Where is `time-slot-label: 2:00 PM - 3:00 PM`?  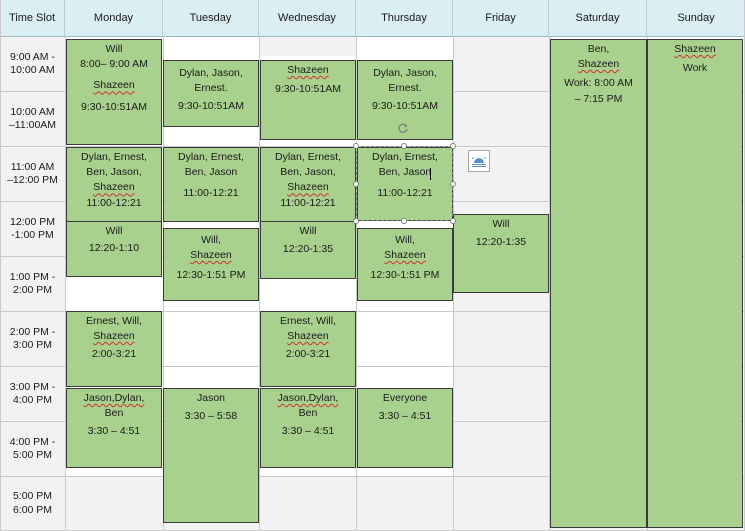
time-slot-label: 2:00 PM - 3:00 PM is located at coordinates (32, 338).